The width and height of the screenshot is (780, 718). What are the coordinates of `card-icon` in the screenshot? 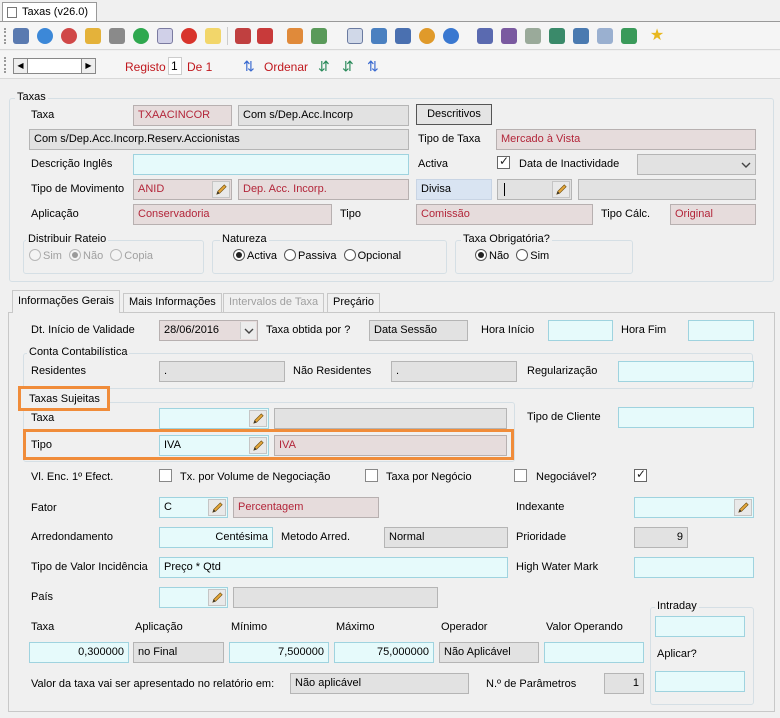 It's located at (557, 36).